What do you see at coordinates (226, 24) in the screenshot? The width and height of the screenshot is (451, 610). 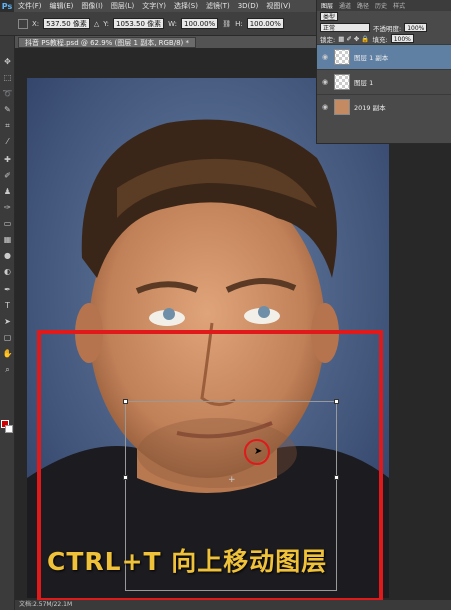 I see `link-icon: ⛓` at bounding box center [226, 24].